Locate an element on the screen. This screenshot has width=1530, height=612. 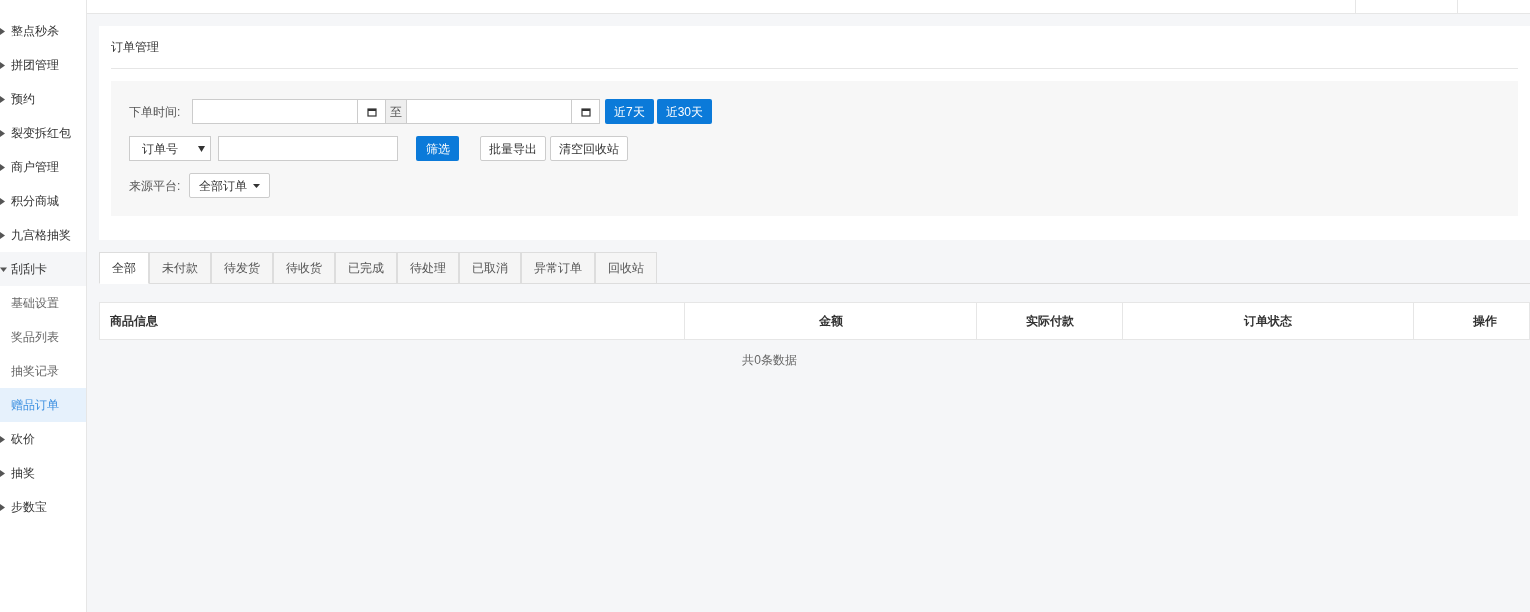
sidebar-item: 抽奖 is located at coordinates (43, 473).